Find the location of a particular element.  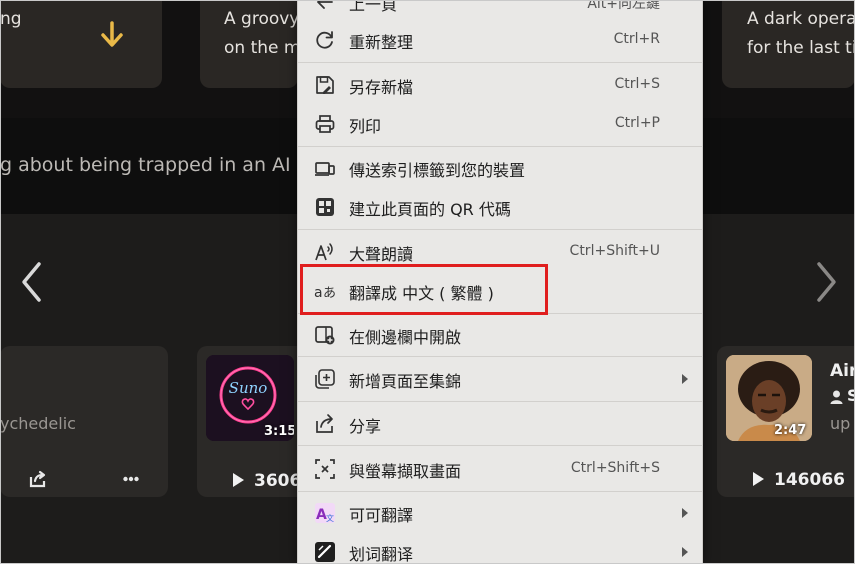

menu-item-share: 分享 is located at coordinates (500, 424).